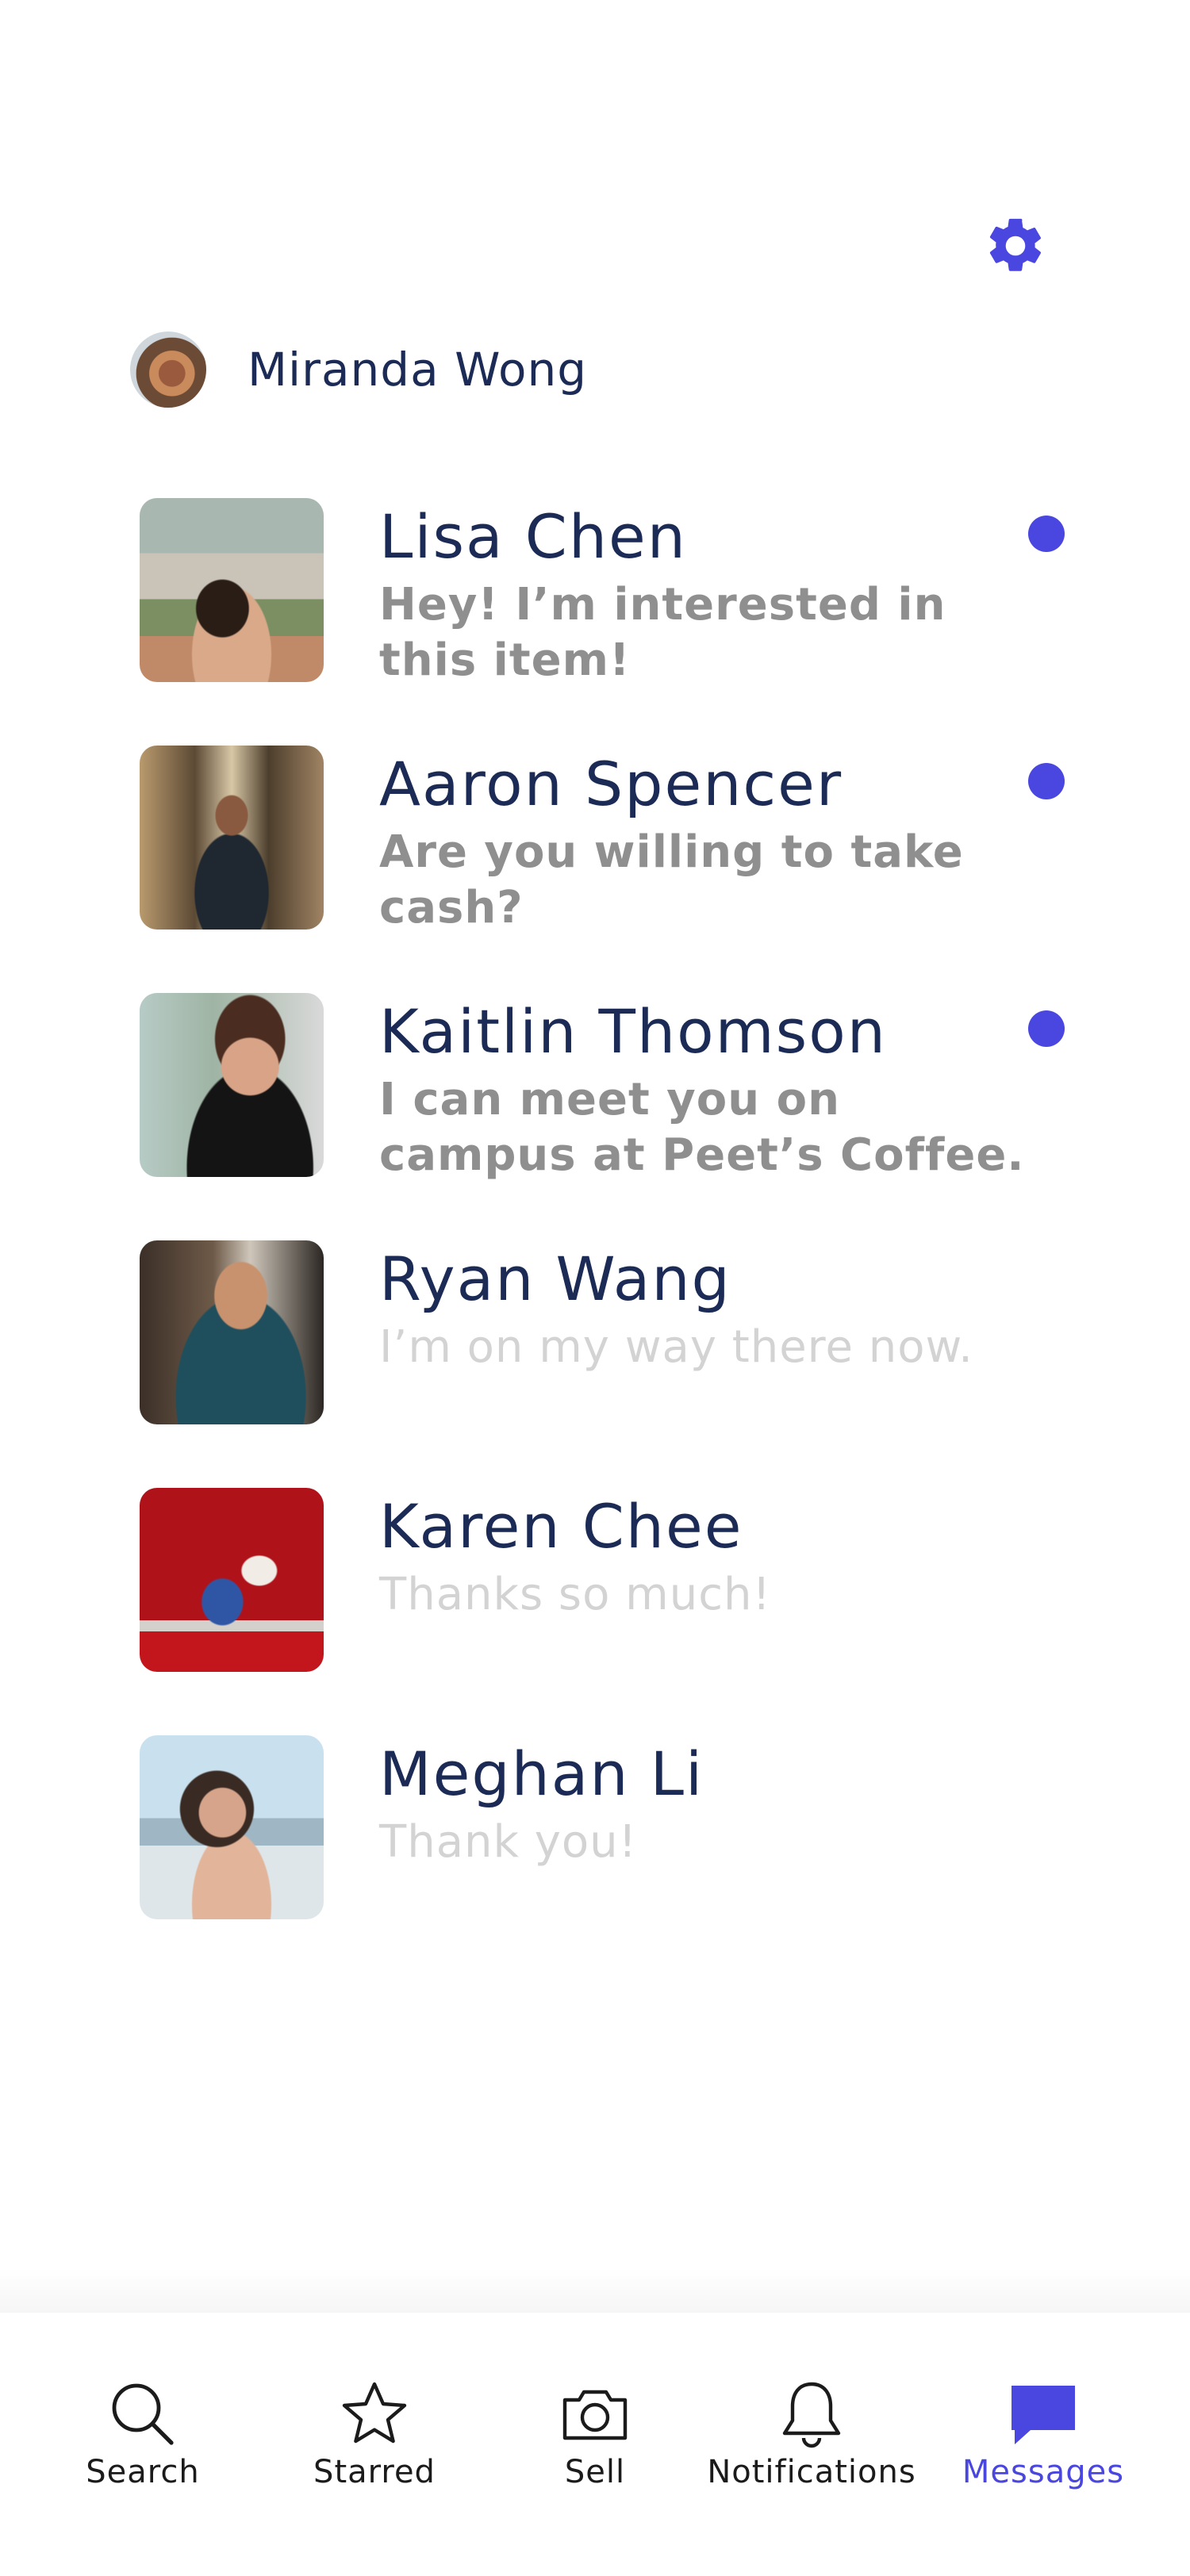  What do you see at coordinates (671, 880) in the screenshot?
I see `message-preview: Are you willing to take cash?` at bounding box center [671, 880].